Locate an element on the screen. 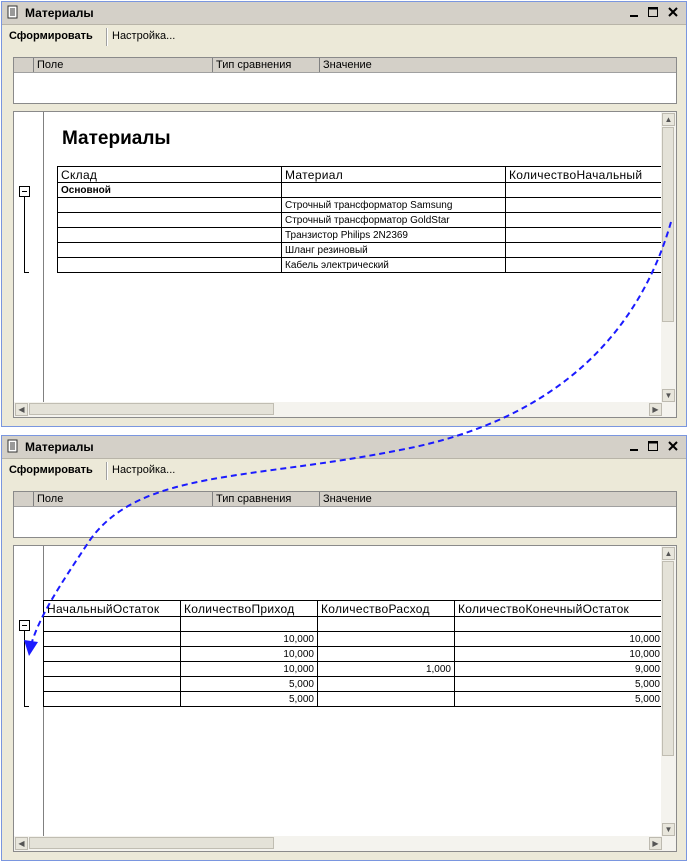 The width and height of the screenshot is (688, 862). table-row: Строчный трансформатор GoldStar is located at coordinates (360, 220).